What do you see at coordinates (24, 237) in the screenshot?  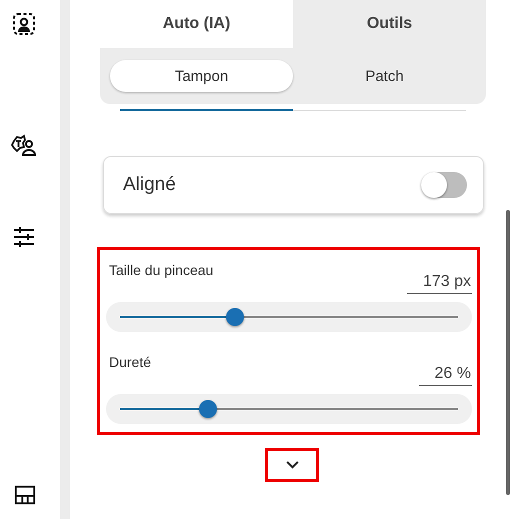 I see `sliders-icon` at bounding box center [24, 237].